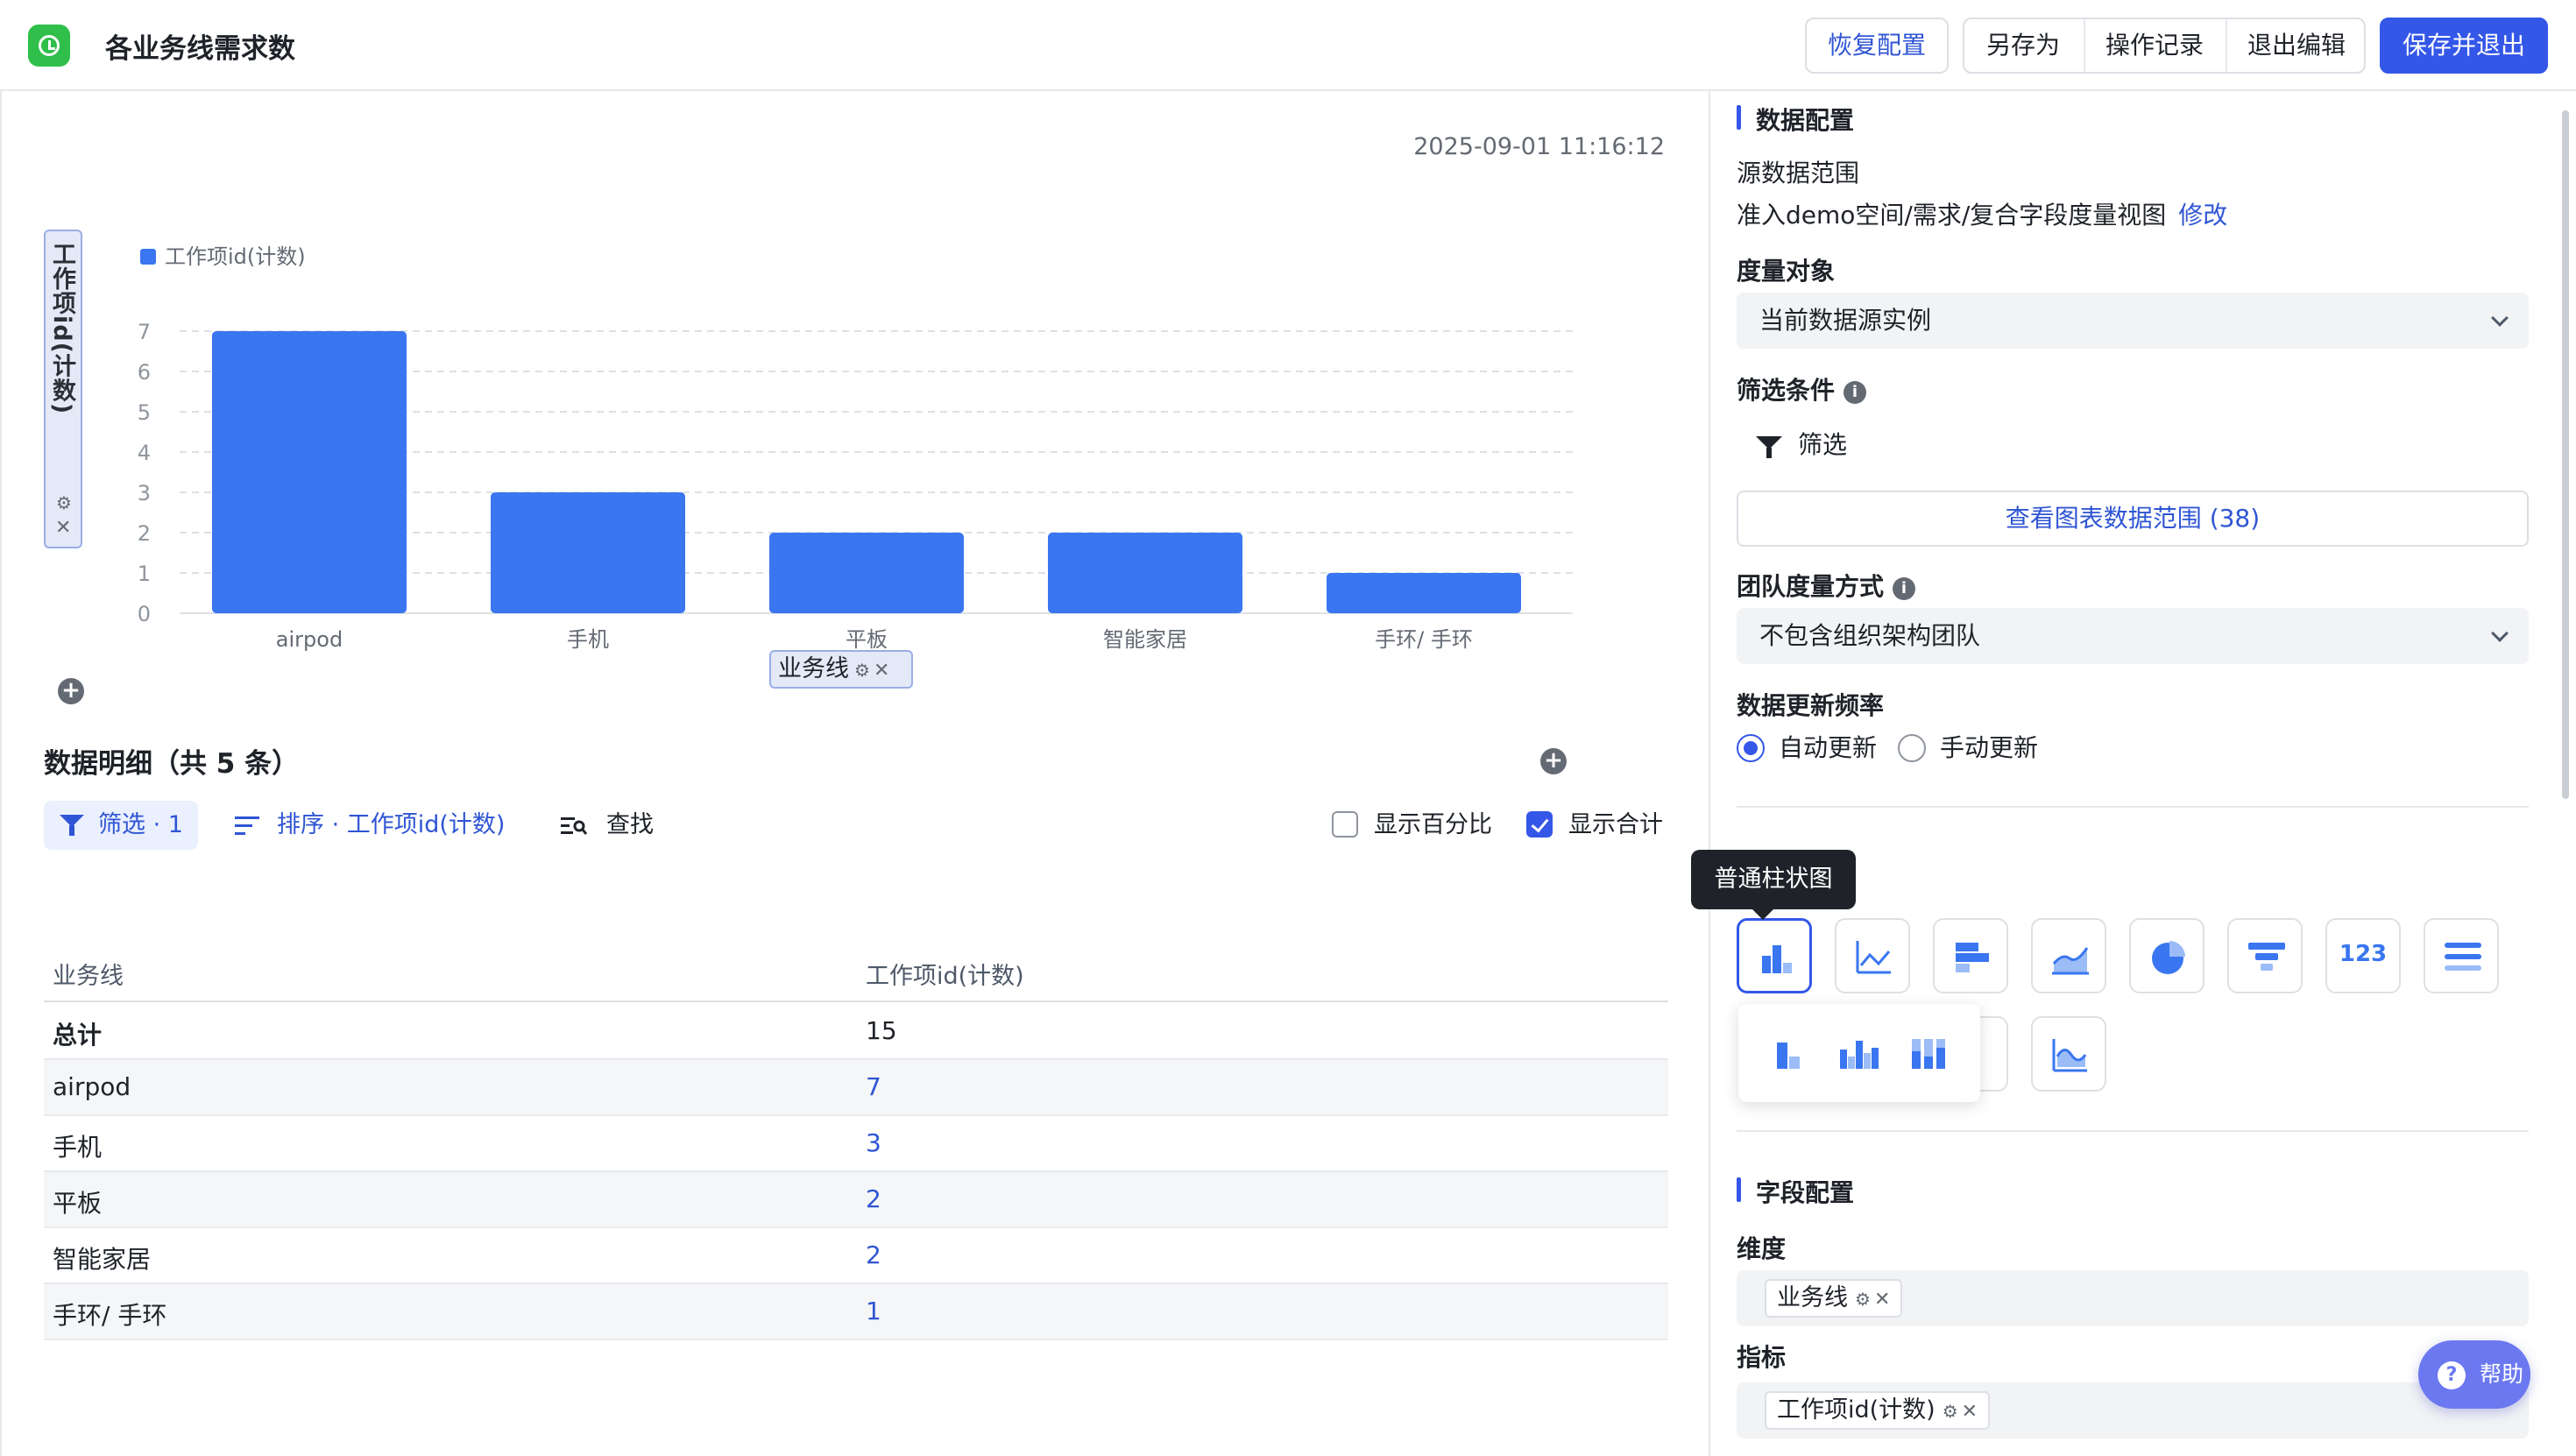 The width and height of the screenshot is (2576, 1456). Describe the element at coordinates (2133, 1298) in the screenshot. I see `dimension-field-box: 业务线 ⚙ ✕` at that location.